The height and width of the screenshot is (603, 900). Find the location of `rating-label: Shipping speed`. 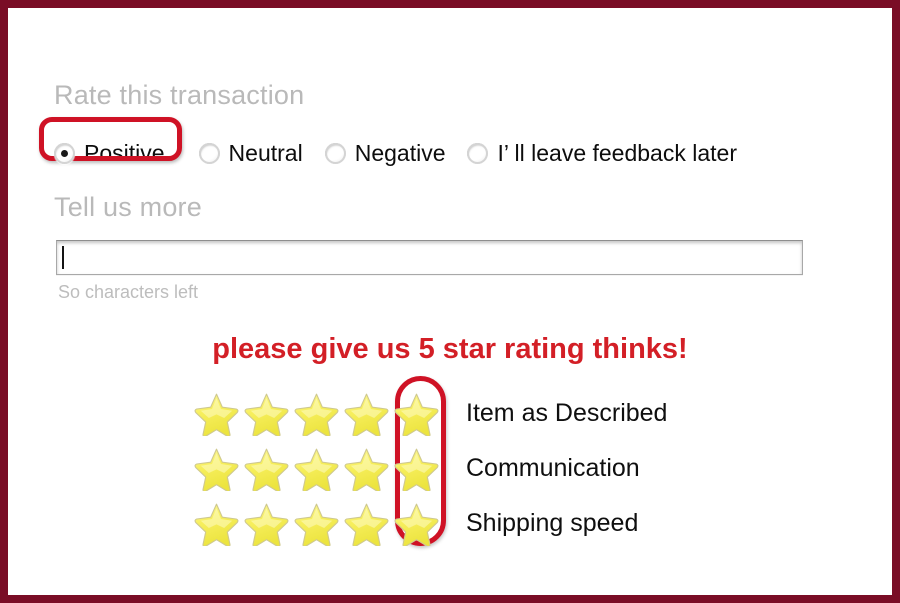

rating-label: Shipping speed is located at coordinates (552, 523).